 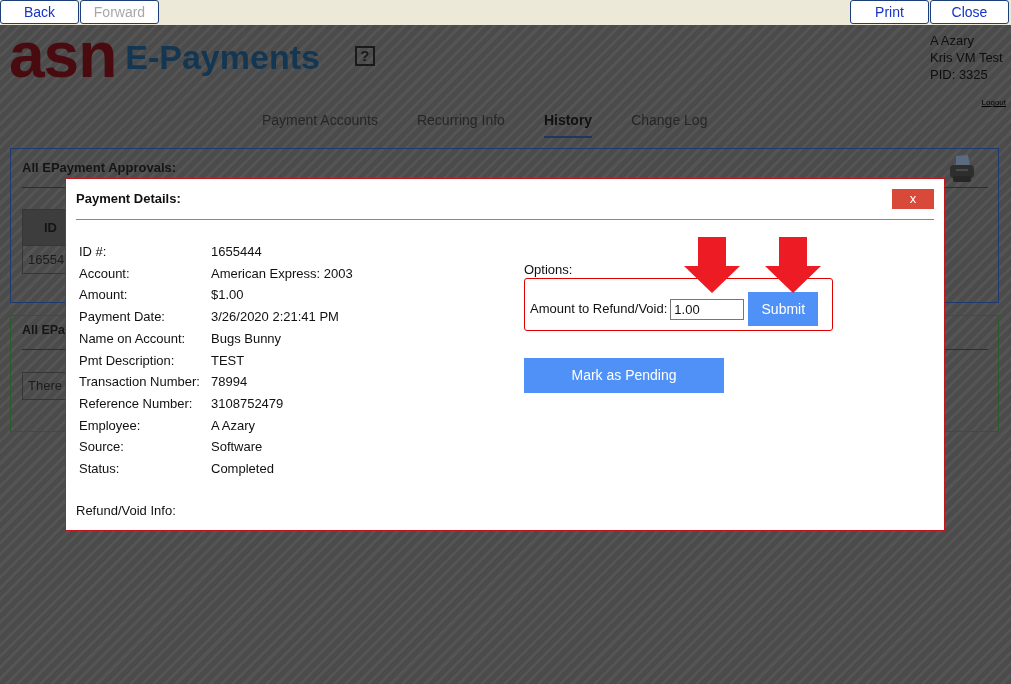 What do you see at coordinates (275, 317) in the screenshot?
I see `detail-value: 3/26/2020 2:21:41 PM` at bounding box center [275, 317].